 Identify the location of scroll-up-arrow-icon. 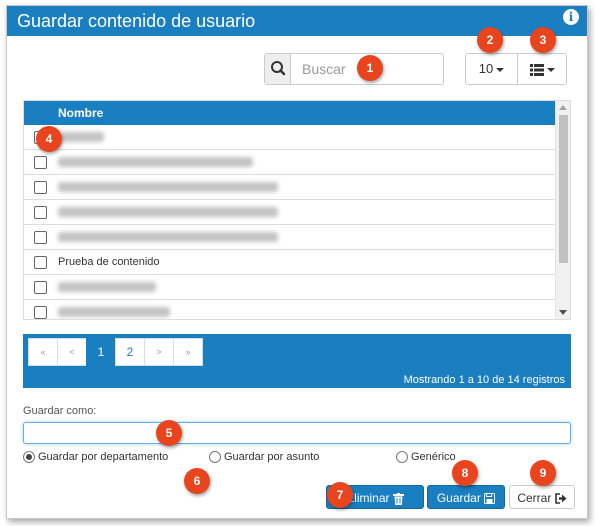
(563, 107).